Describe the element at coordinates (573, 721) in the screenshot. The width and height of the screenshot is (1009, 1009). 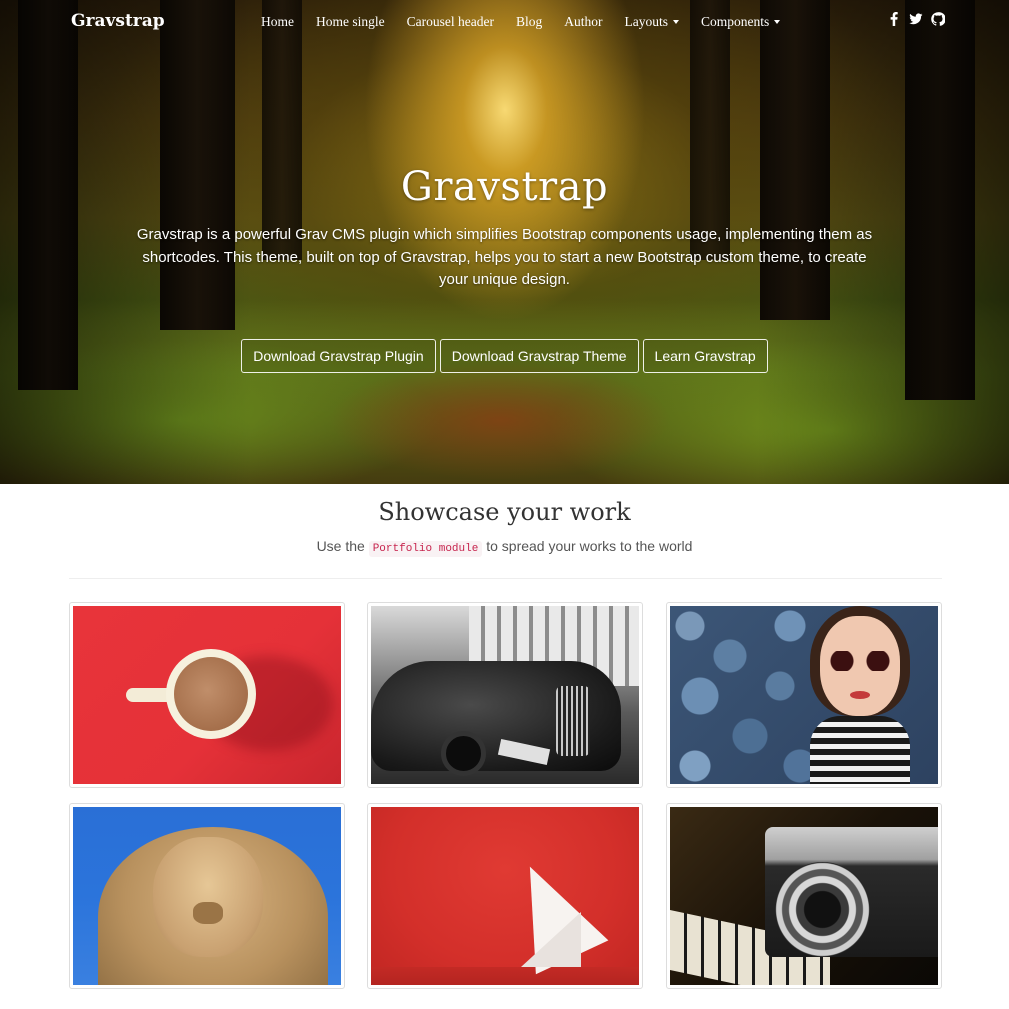
I see `car-grille` at that location.